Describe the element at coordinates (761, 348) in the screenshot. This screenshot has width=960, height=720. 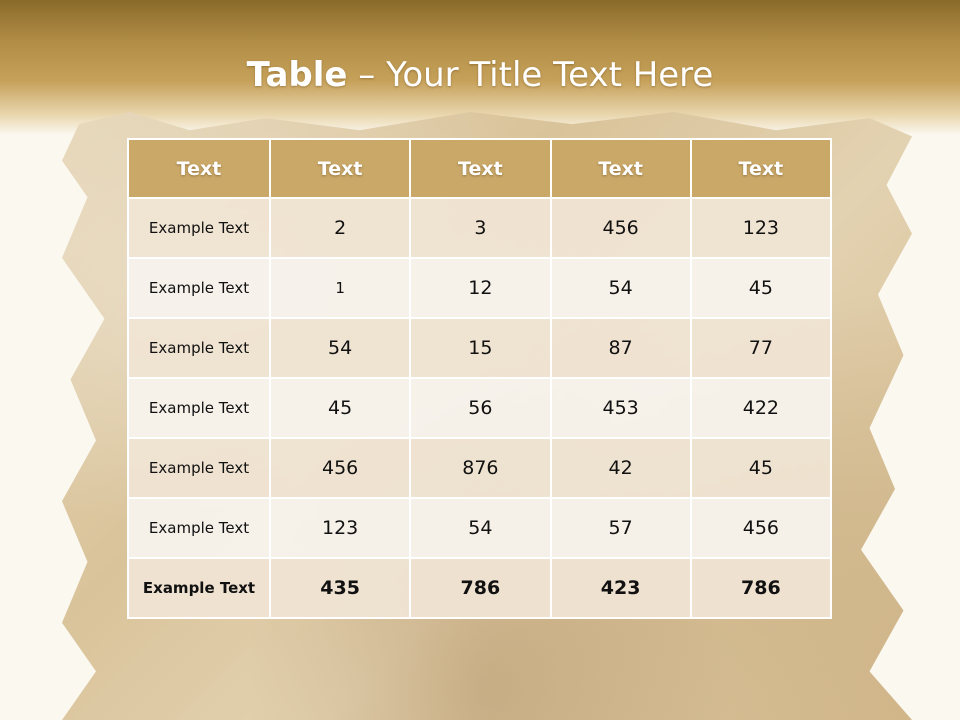
I see `table-cell: 77` at that location.